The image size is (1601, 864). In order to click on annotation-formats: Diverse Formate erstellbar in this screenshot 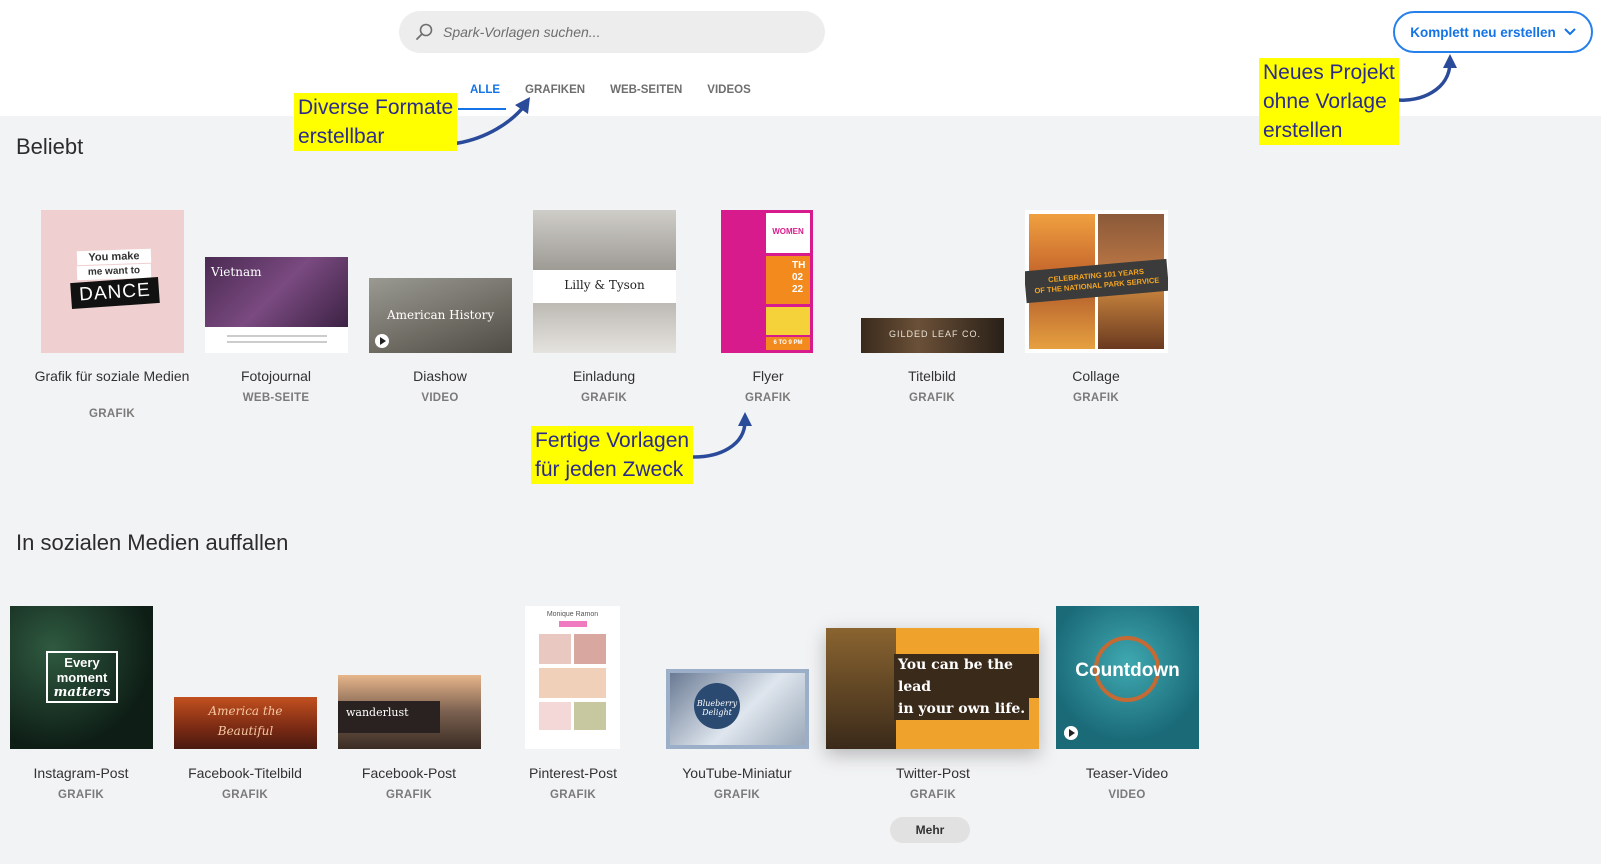, I will do `click(376, 122)`.